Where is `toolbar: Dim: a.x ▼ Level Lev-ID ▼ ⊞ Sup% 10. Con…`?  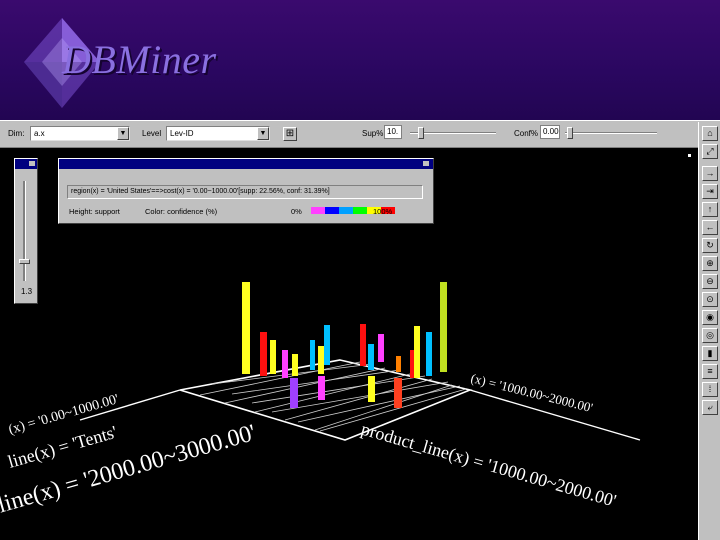
toolbar: Dim: a.x ▼ Level Lev-ID ▼ ⊞ Sup% 10. Con… is located at coordinates (360, 134).